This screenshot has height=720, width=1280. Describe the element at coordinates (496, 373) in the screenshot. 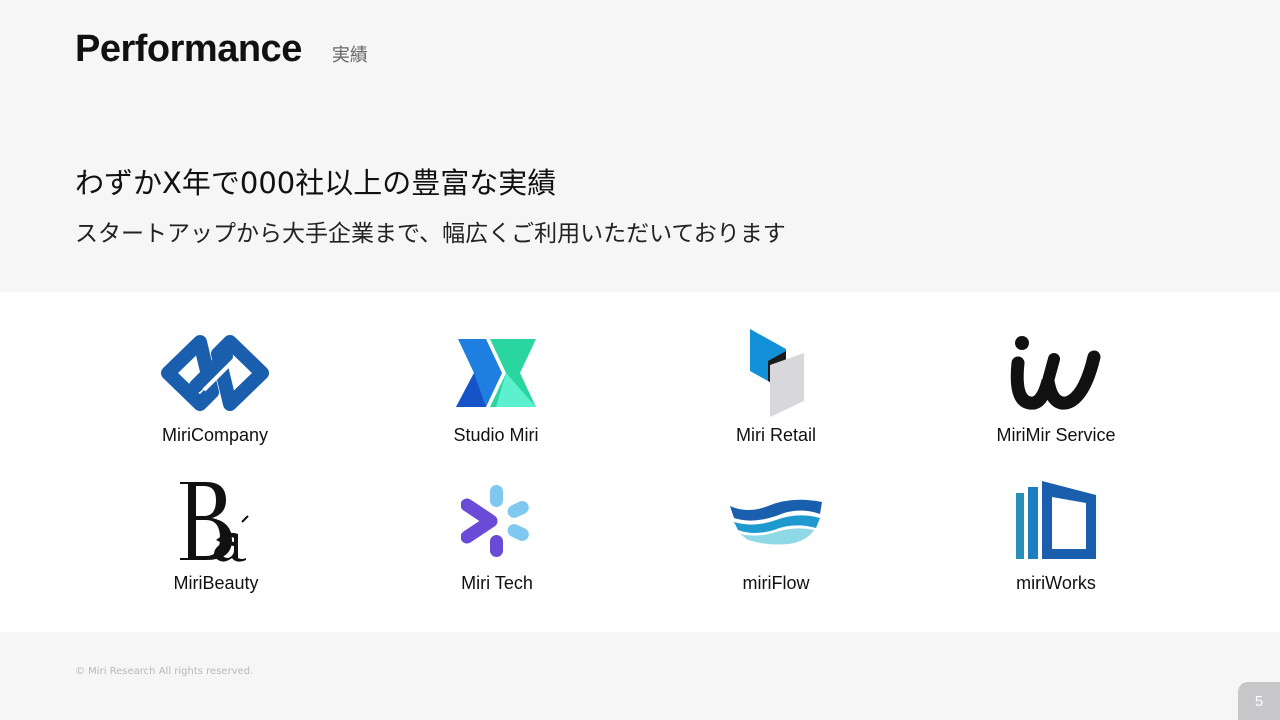

I see `x-chevron-icon` at that location.